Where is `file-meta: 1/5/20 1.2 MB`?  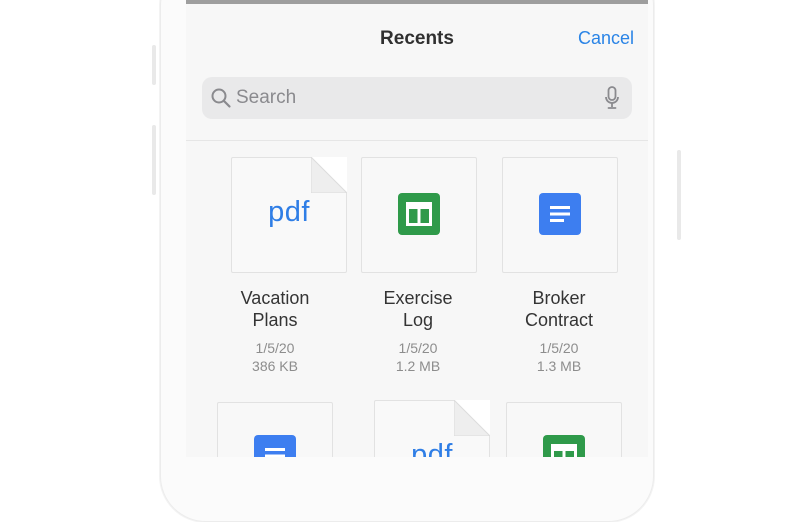
file-meta: 1/5/20 1.2 MB is located at coordinates (418, 357).